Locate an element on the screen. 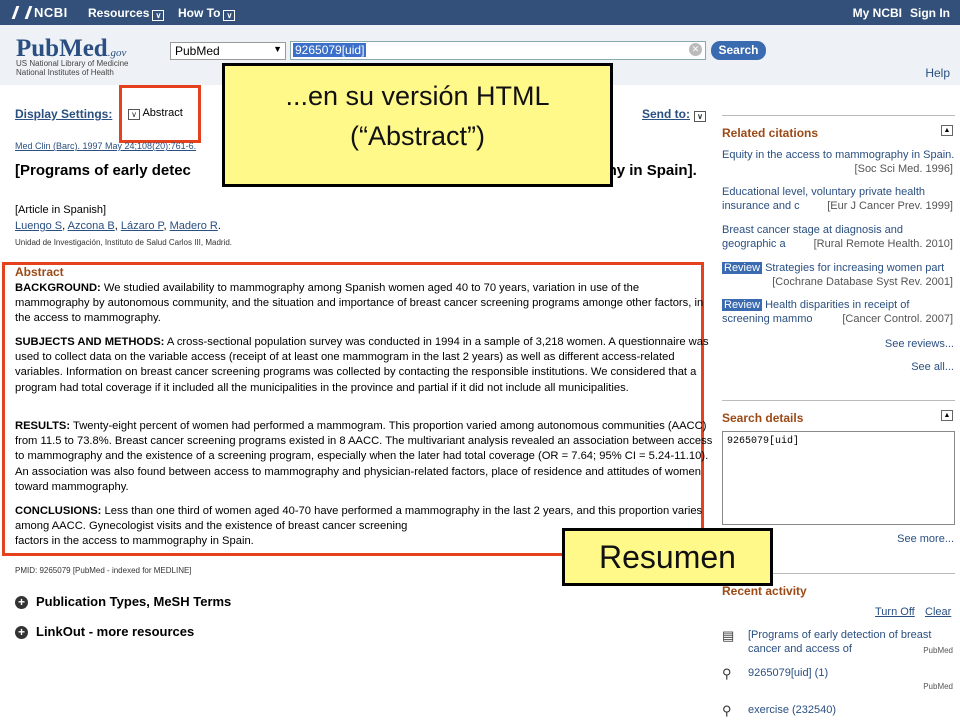 This screenshot has height=720, width=960. display-highlight-box is located at coordinates (160, 114).